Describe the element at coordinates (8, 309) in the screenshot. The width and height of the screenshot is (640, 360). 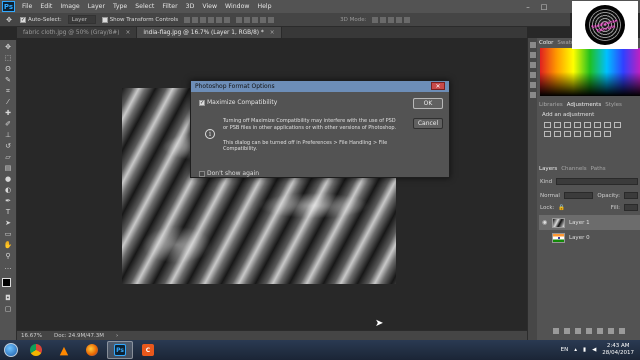
I see `screen-mode-icon: ▢` at that location.